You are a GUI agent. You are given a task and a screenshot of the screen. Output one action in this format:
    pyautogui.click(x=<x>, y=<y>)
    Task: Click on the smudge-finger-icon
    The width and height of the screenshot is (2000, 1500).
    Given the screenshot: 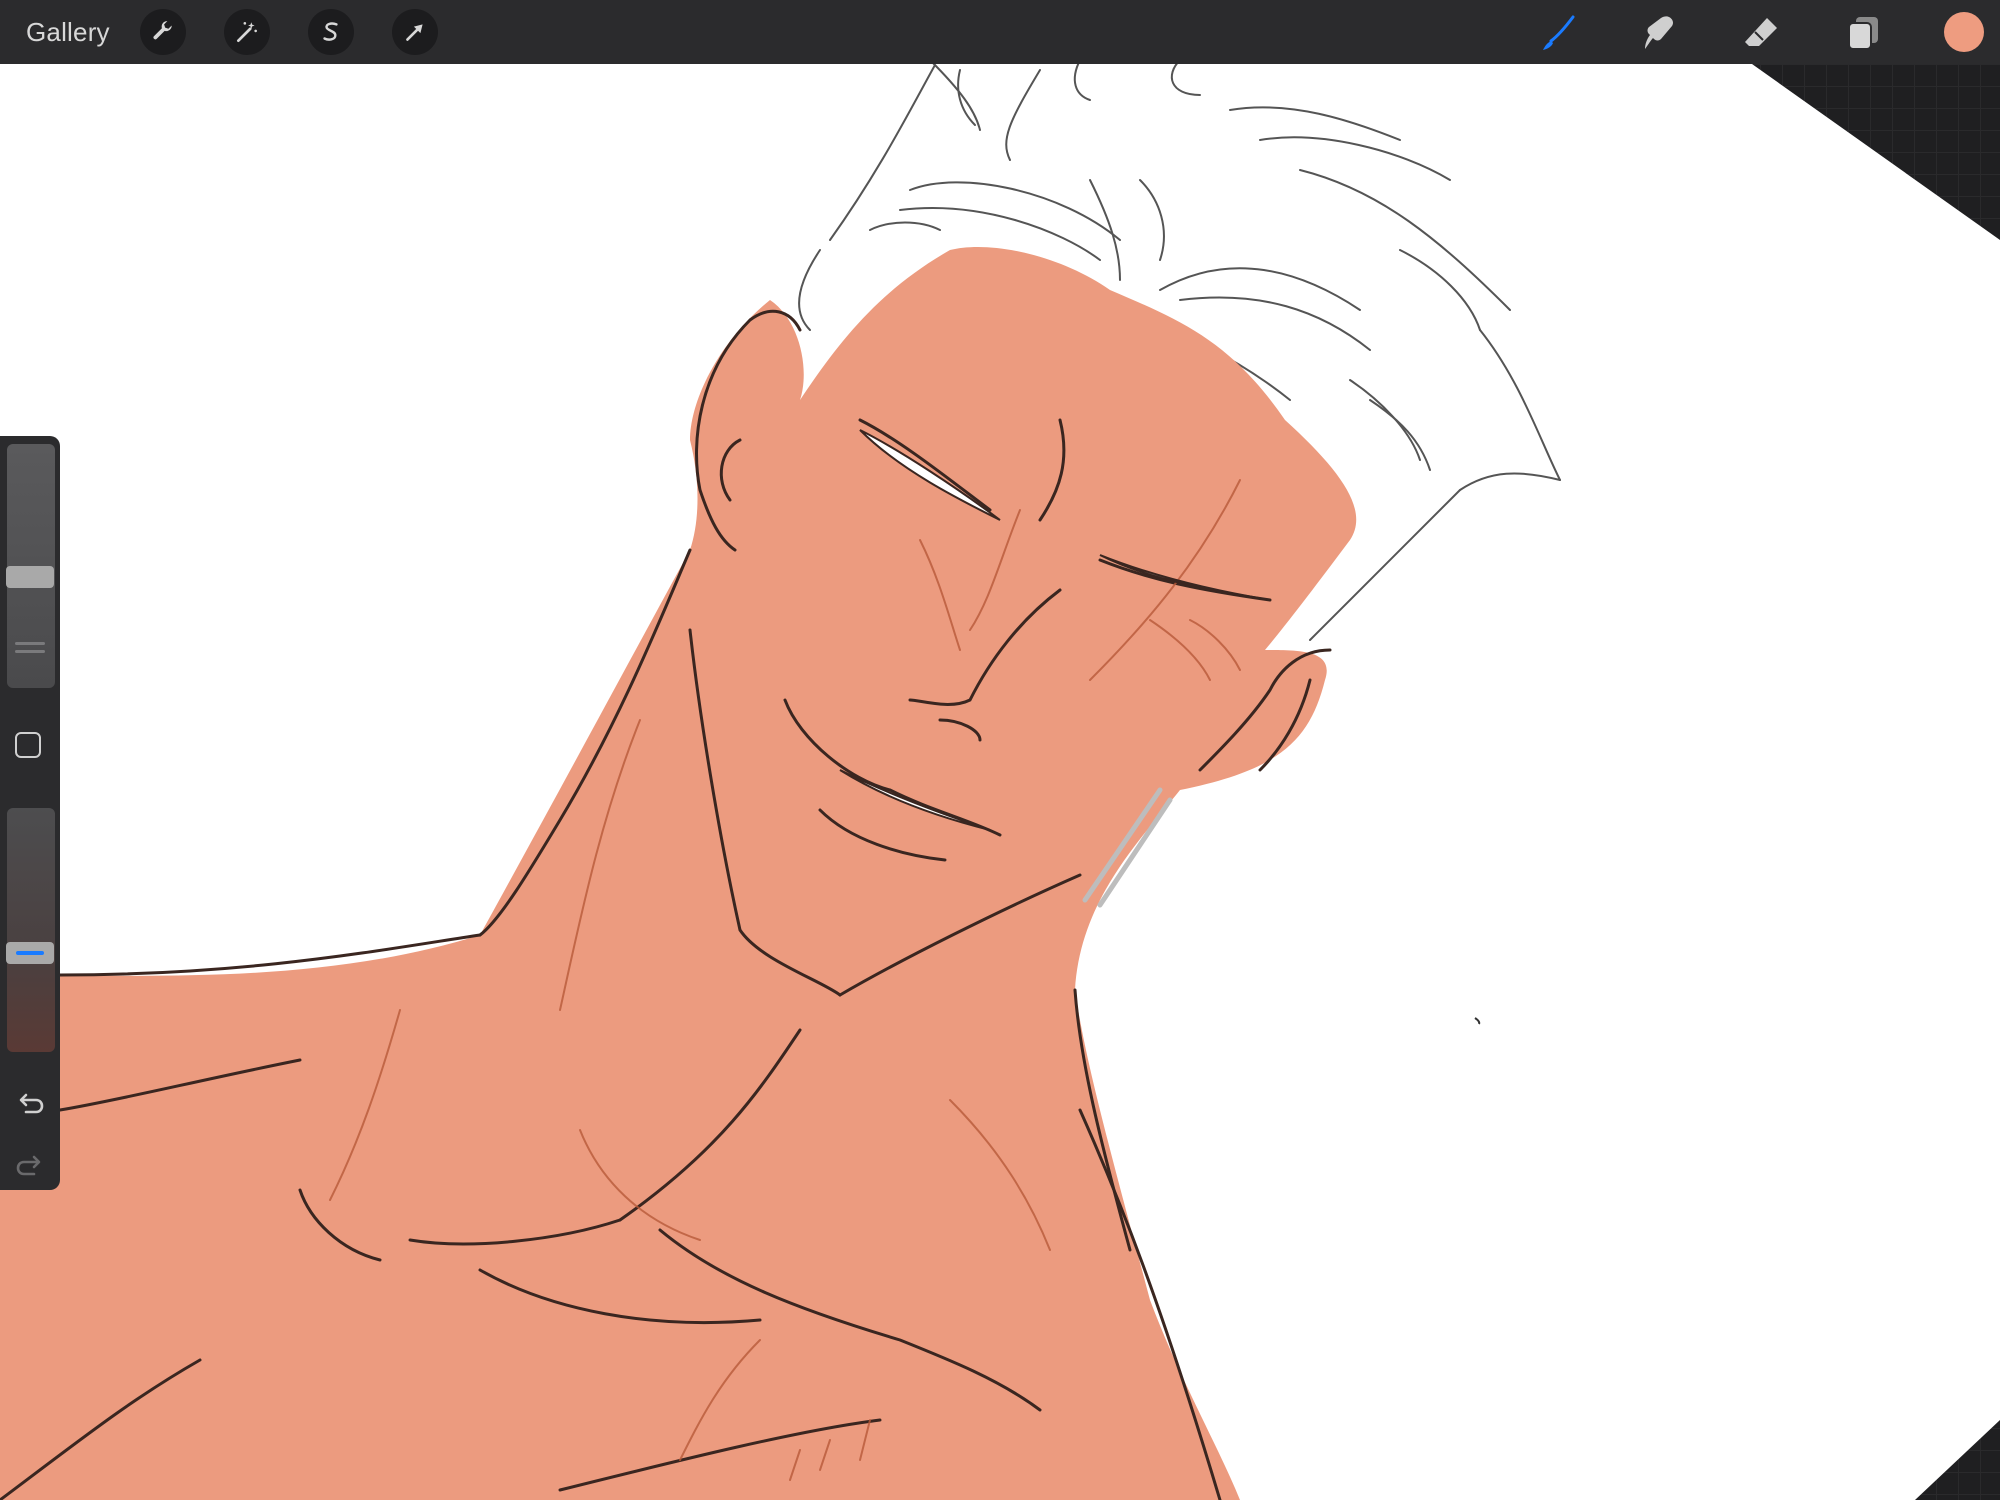 What is the action you would take?
    pyautogui.click(x=1659, y=32)
    